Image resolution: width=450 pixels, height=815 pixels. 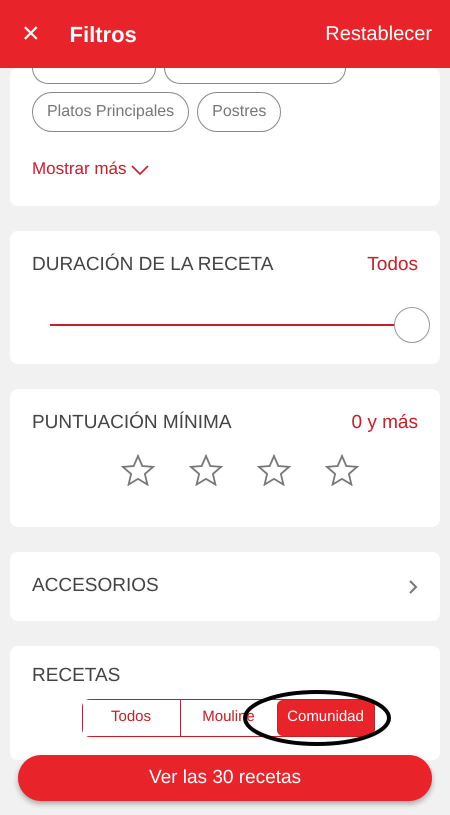 What do you see at coordinates (140, 169) in the screenshot?
I see `chevron-down-icon` at bounding box center [140, 169].